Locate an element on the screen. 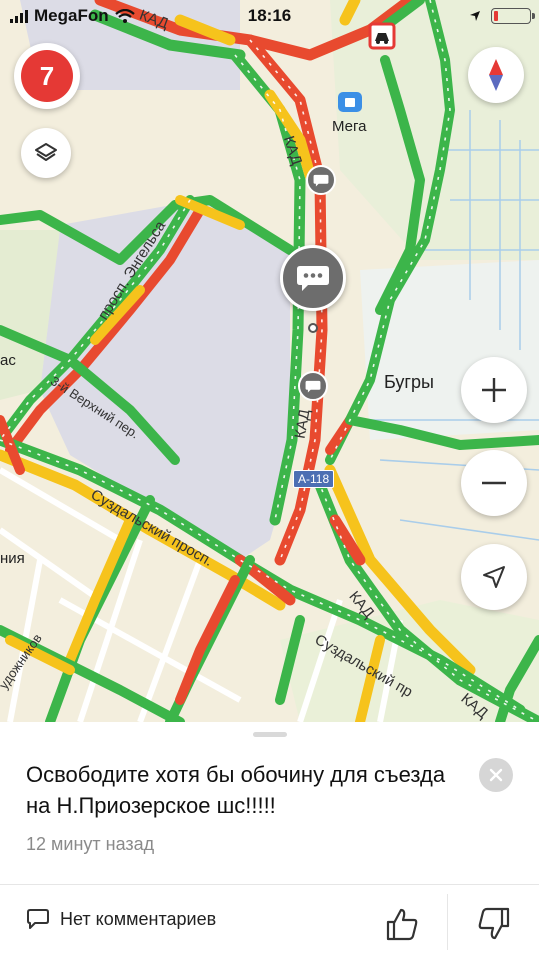 This screenshot has width=539, height=960. thumbs-up-icon is located at coordinates (402, 924).